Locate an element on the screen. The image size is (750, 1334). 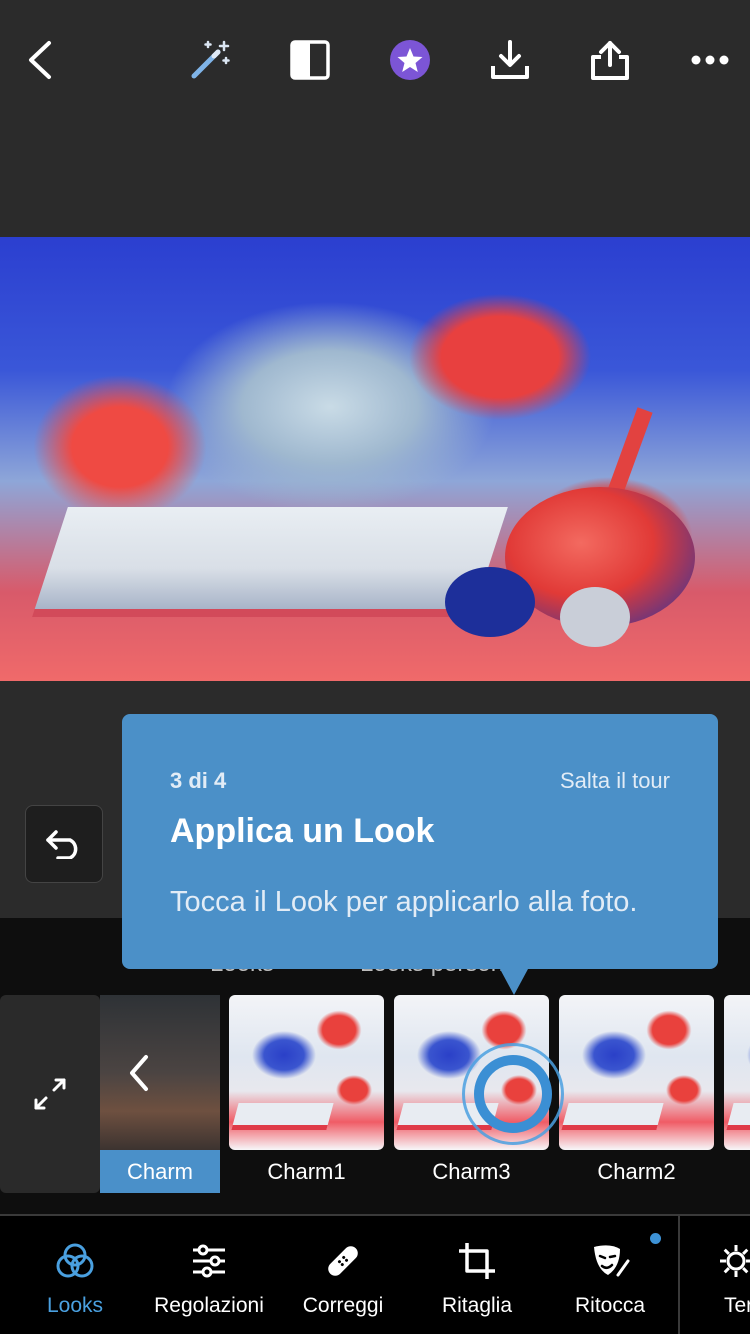
look-item: Charm2 is located at coordinates (636, 1094).